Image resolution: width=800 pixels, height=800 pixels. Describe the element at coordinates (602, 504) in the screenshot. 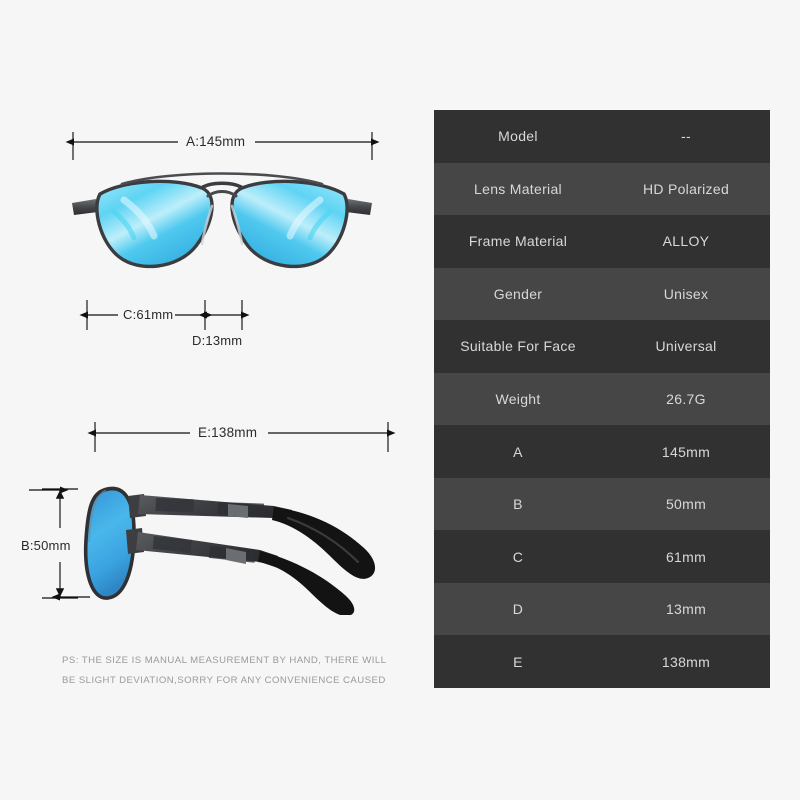

I see `table-row: B 50mm` at that location.